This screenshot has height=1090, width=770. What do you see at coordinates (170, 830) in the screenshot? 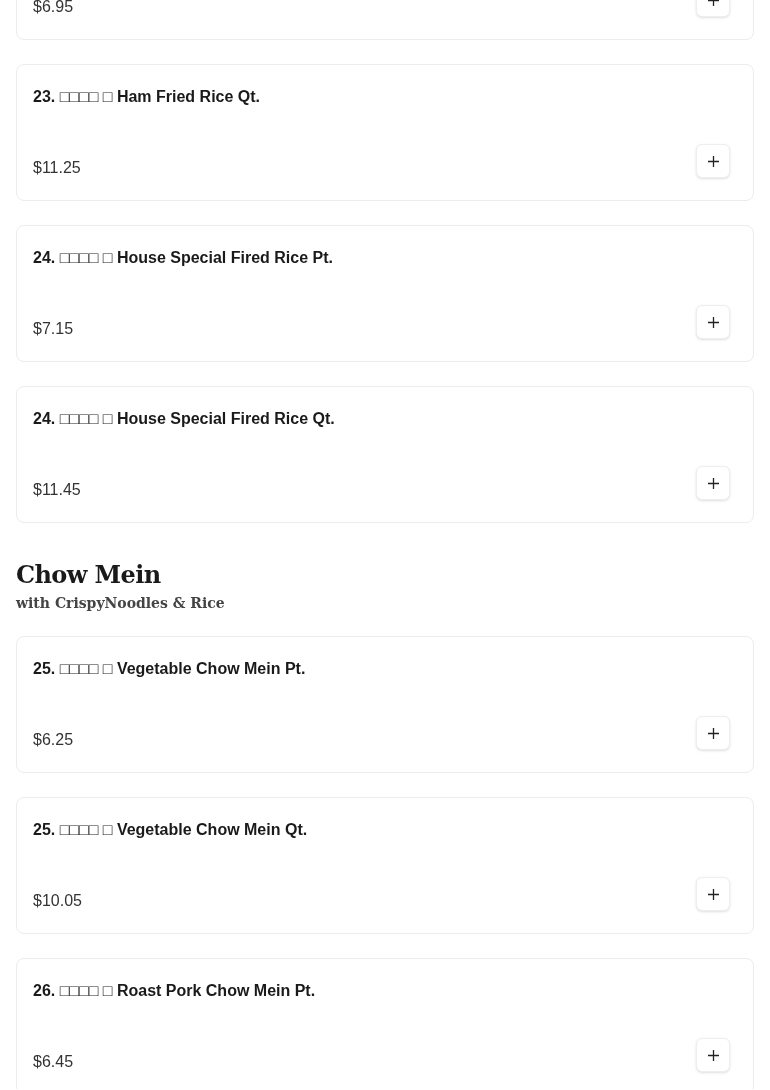
I see `item-name: 25. □□□□ □ Vegetable Chow Mein Qt.` at bounding box center [170, 830].